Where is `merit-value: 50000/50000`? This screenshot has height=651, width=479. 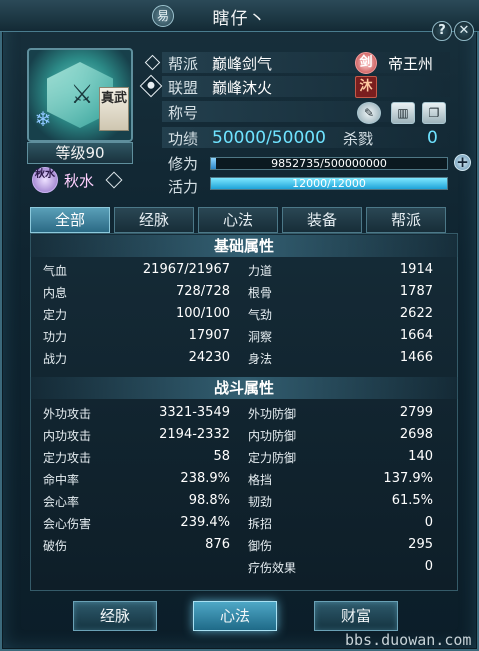
merit-value: 50000/50000 is located at coordinates (269, 138).